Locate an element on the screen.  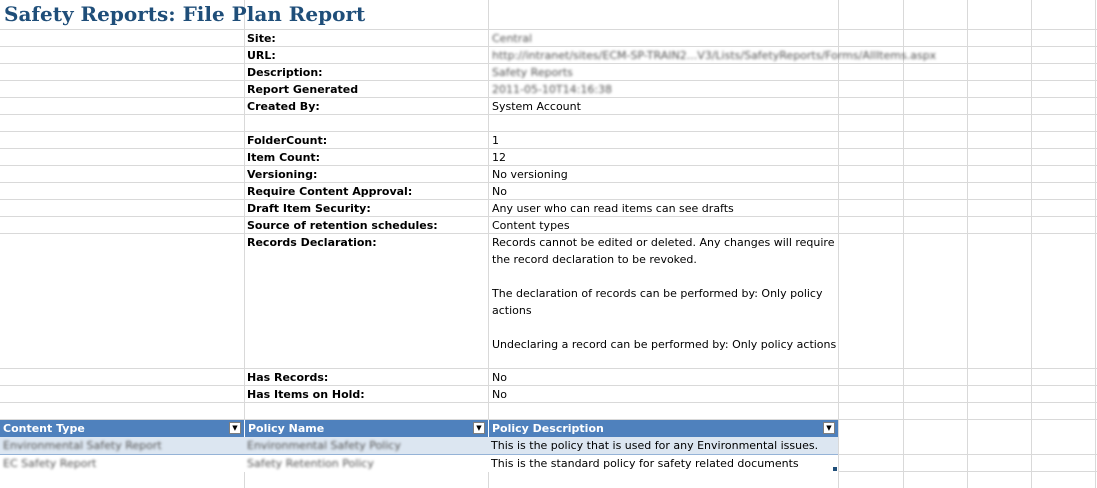
policy-description-header: Policy Description ▼ is located at coordinates (663, 428).